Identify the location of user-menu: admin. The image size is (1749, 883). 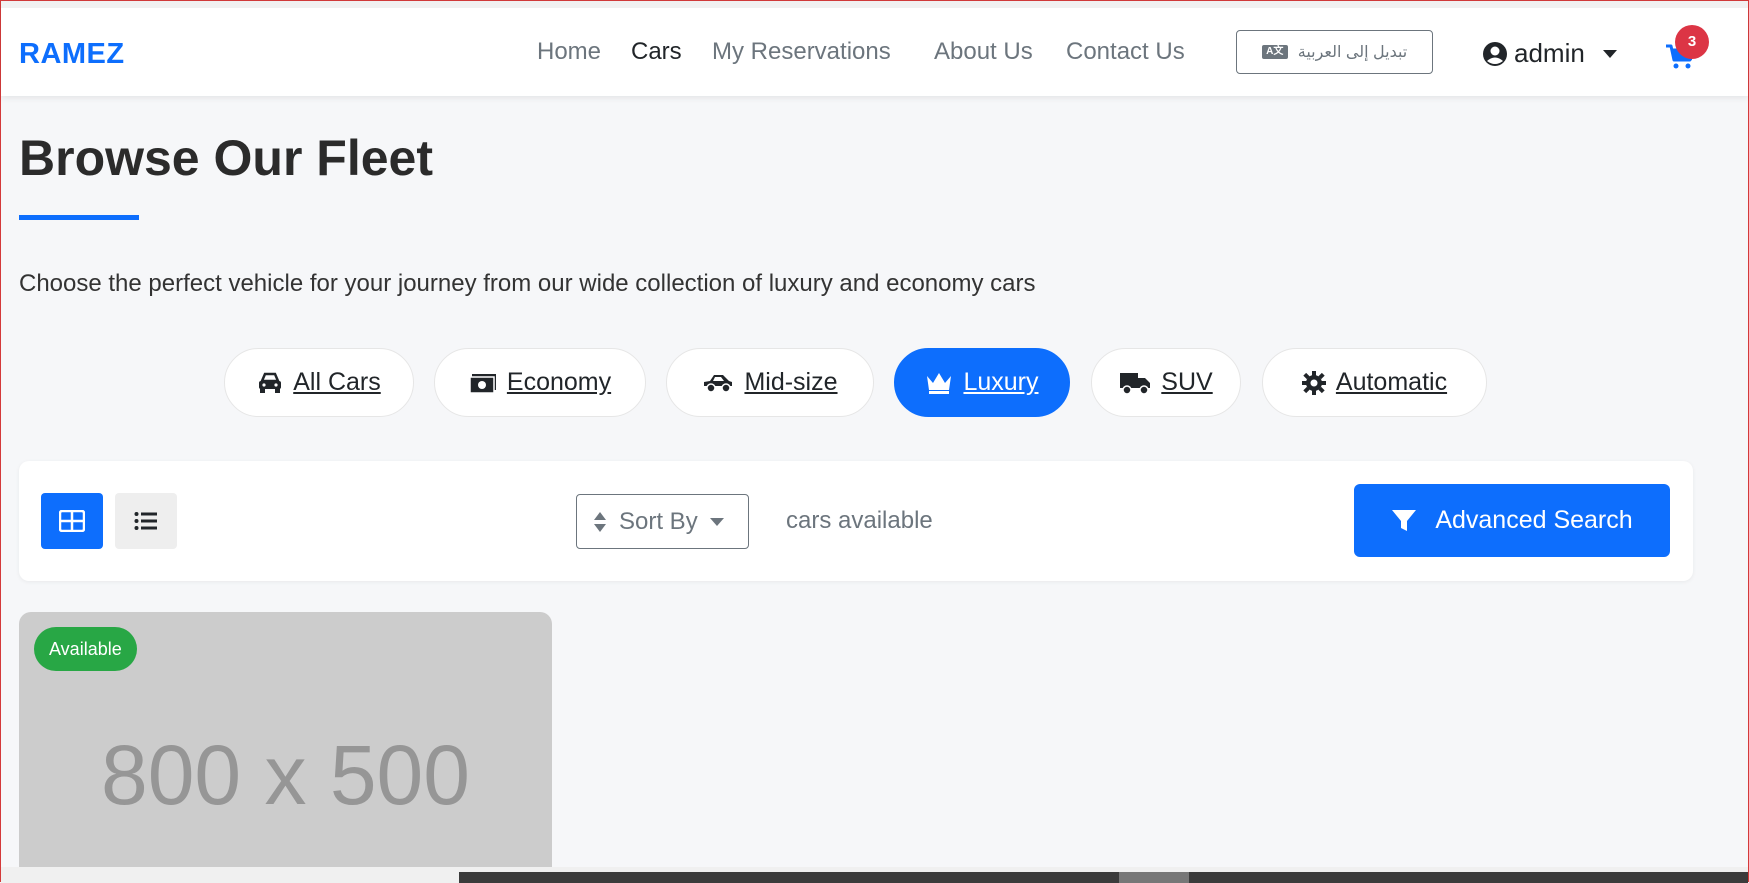
(1549, 53).